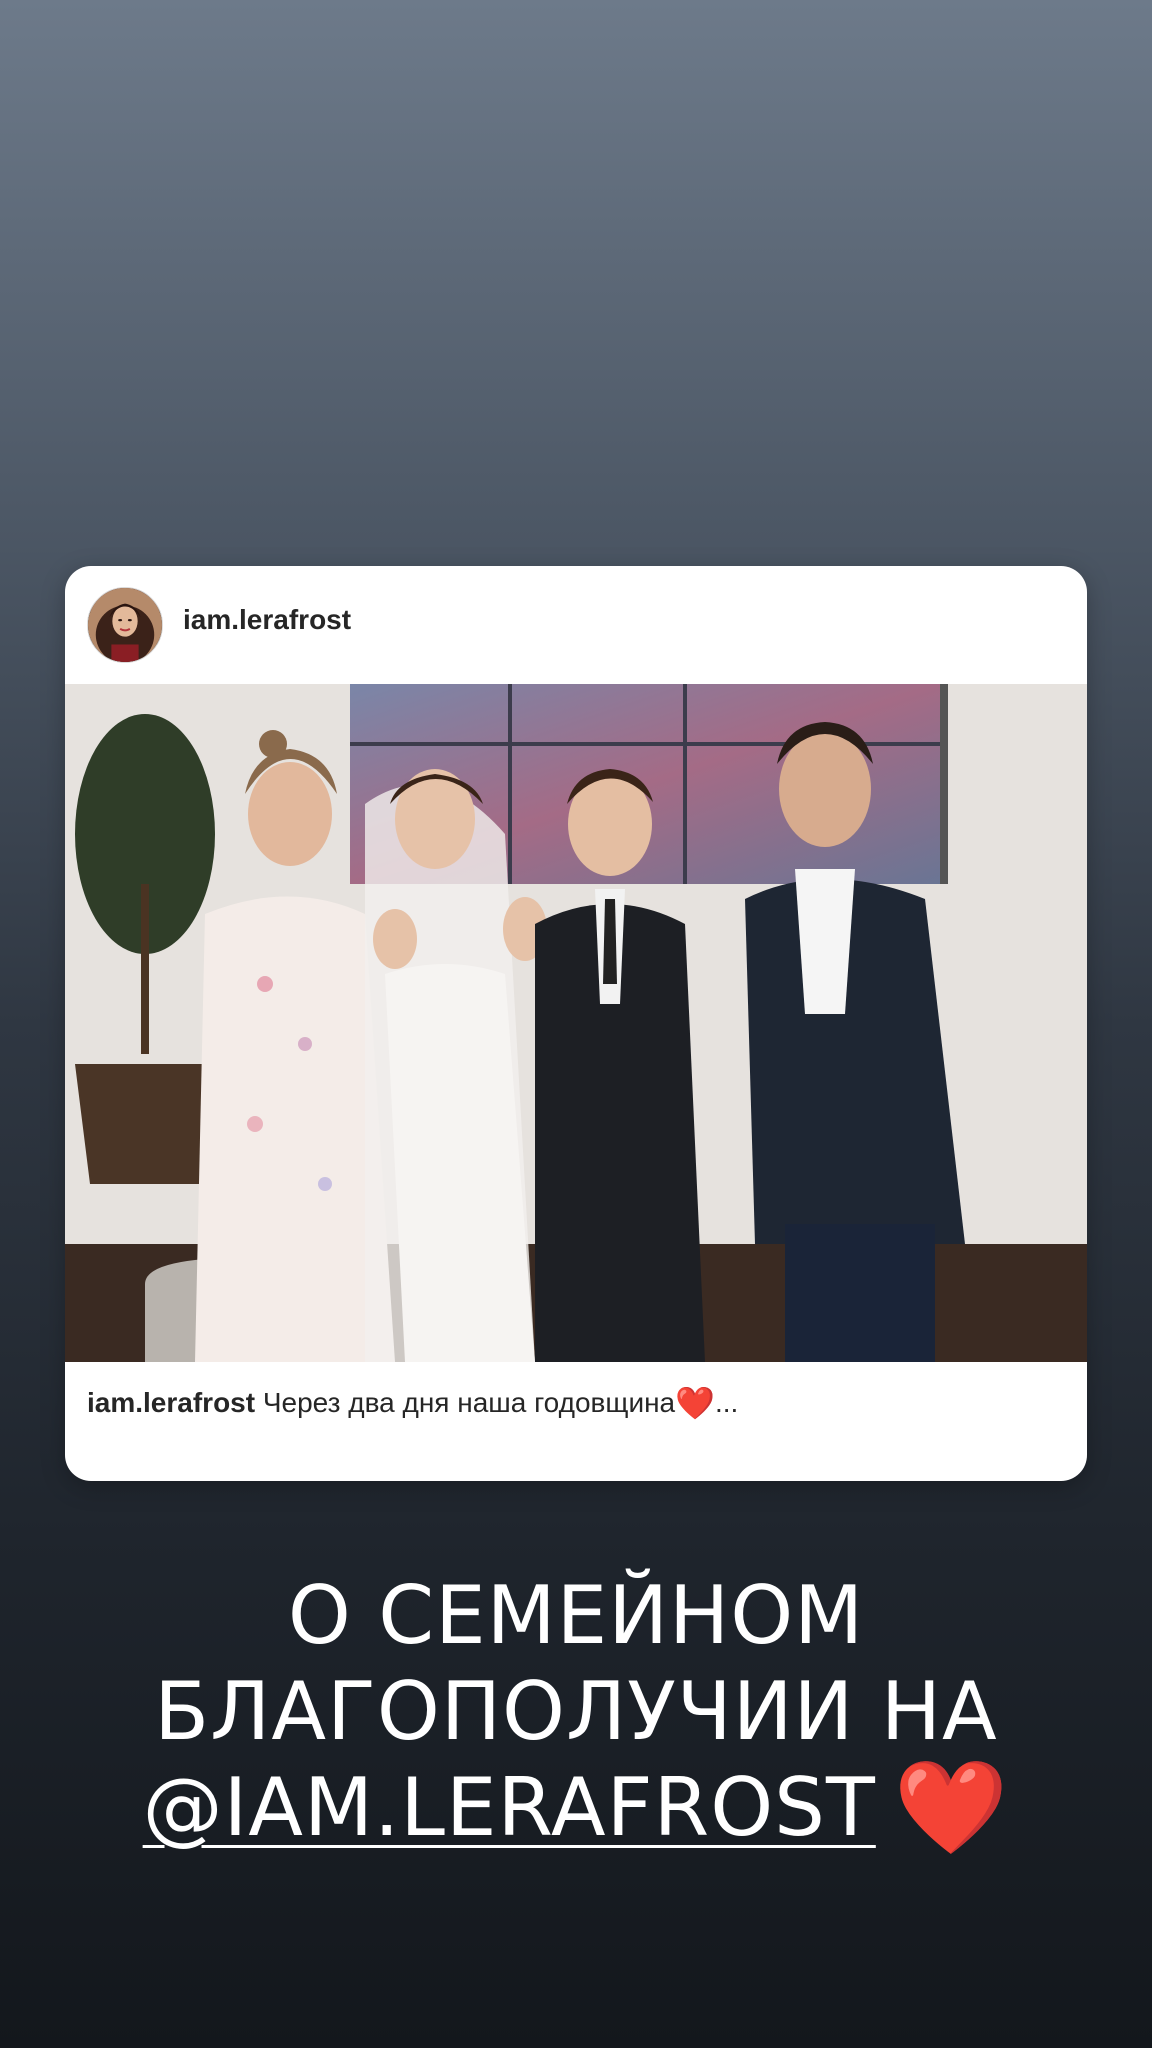 This screenshot has width=1152, height=2048. I want to click on mention-link: @IAM.LERAFROST, so click(509, 1807).